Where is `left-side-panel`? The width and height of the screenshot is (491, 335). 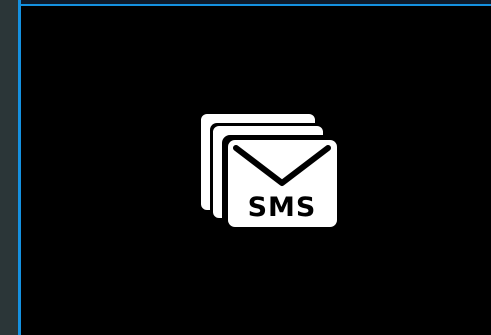 left-side-panel is located at coordinates (9, 167).